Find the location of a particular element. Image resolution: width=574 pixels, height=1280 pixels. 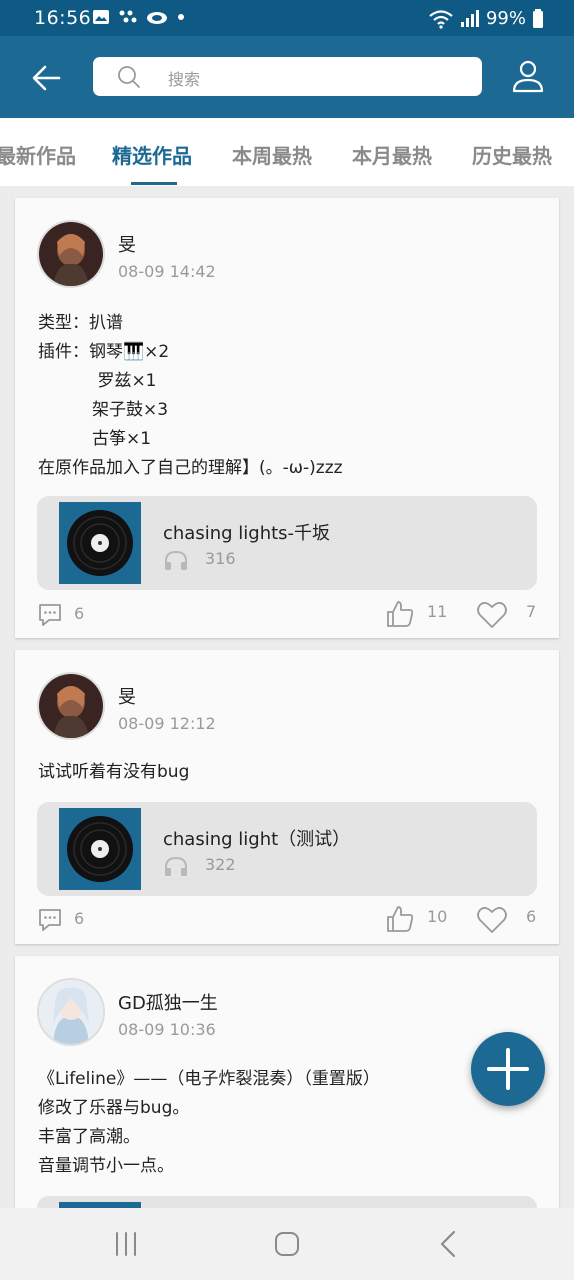

dot-icon is located at coordinates (181, 17).